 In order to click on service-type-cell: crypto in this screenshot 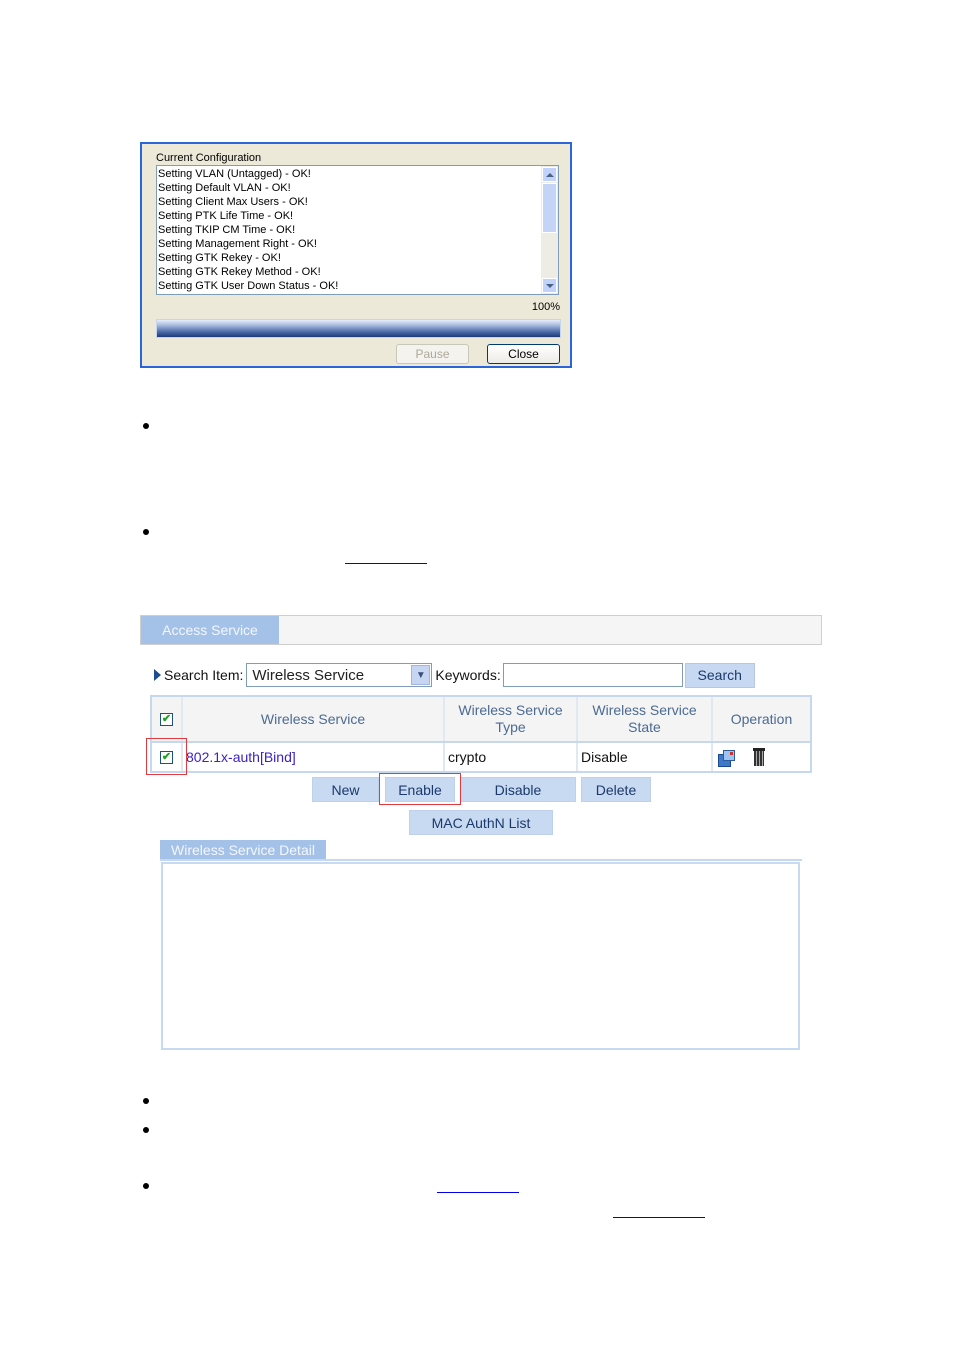, I will do `click(511, 757)`.